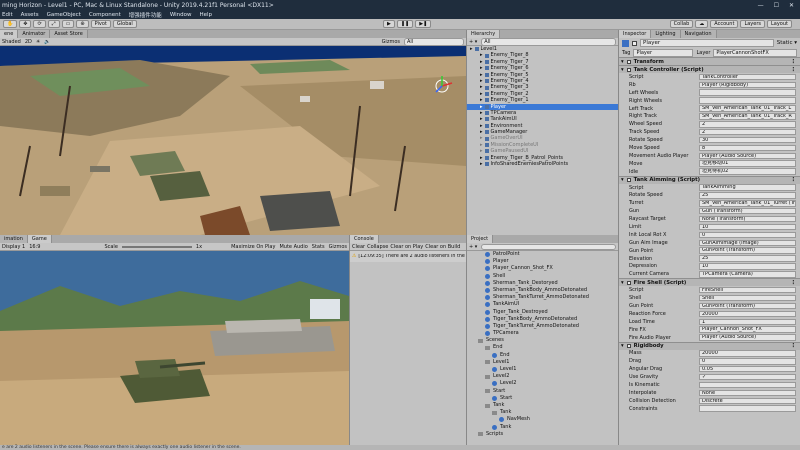 The height and width of the screenshot is (450, 800). What do you see at coordinates (9, 34) in the screenshot?
I see `tab-scene: ene` at bounding box center [9, 34].